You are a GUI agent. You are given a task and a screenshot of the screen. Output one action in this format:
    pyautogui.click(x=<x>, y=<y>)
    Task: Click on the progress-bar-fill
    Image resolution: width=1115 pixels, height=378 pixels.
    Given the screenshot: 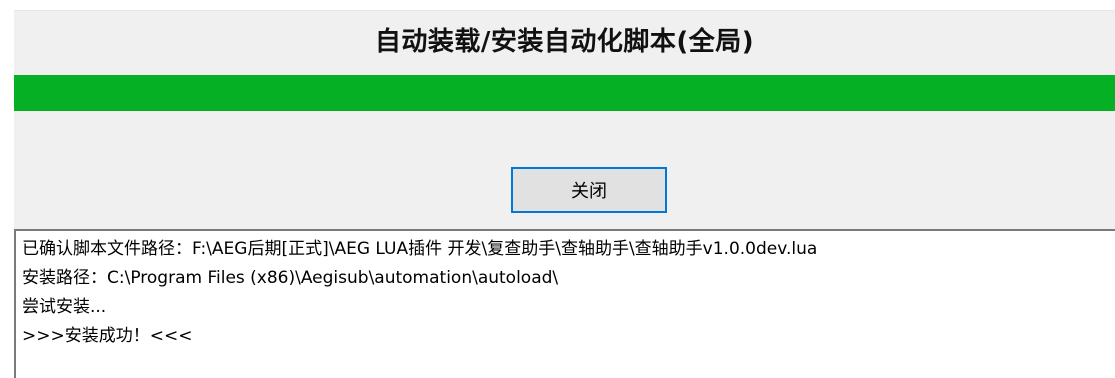 What is the action you would take?
    pyautogui.click(x=564, y=93)
    